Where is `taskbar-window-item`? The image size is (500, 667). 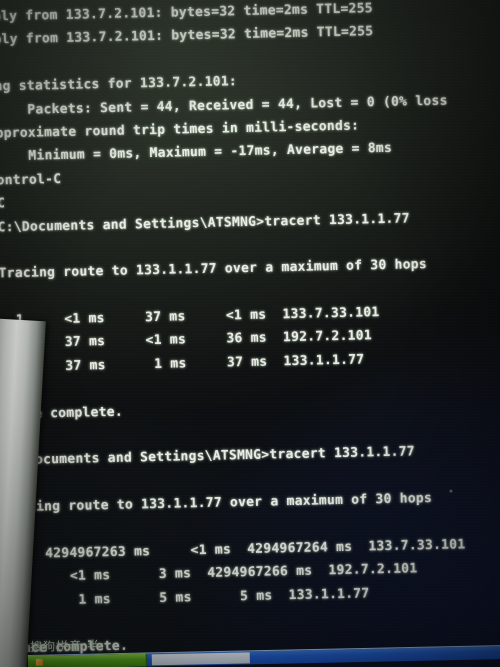 taskbar-window-item is located at coordinates (200, 659).